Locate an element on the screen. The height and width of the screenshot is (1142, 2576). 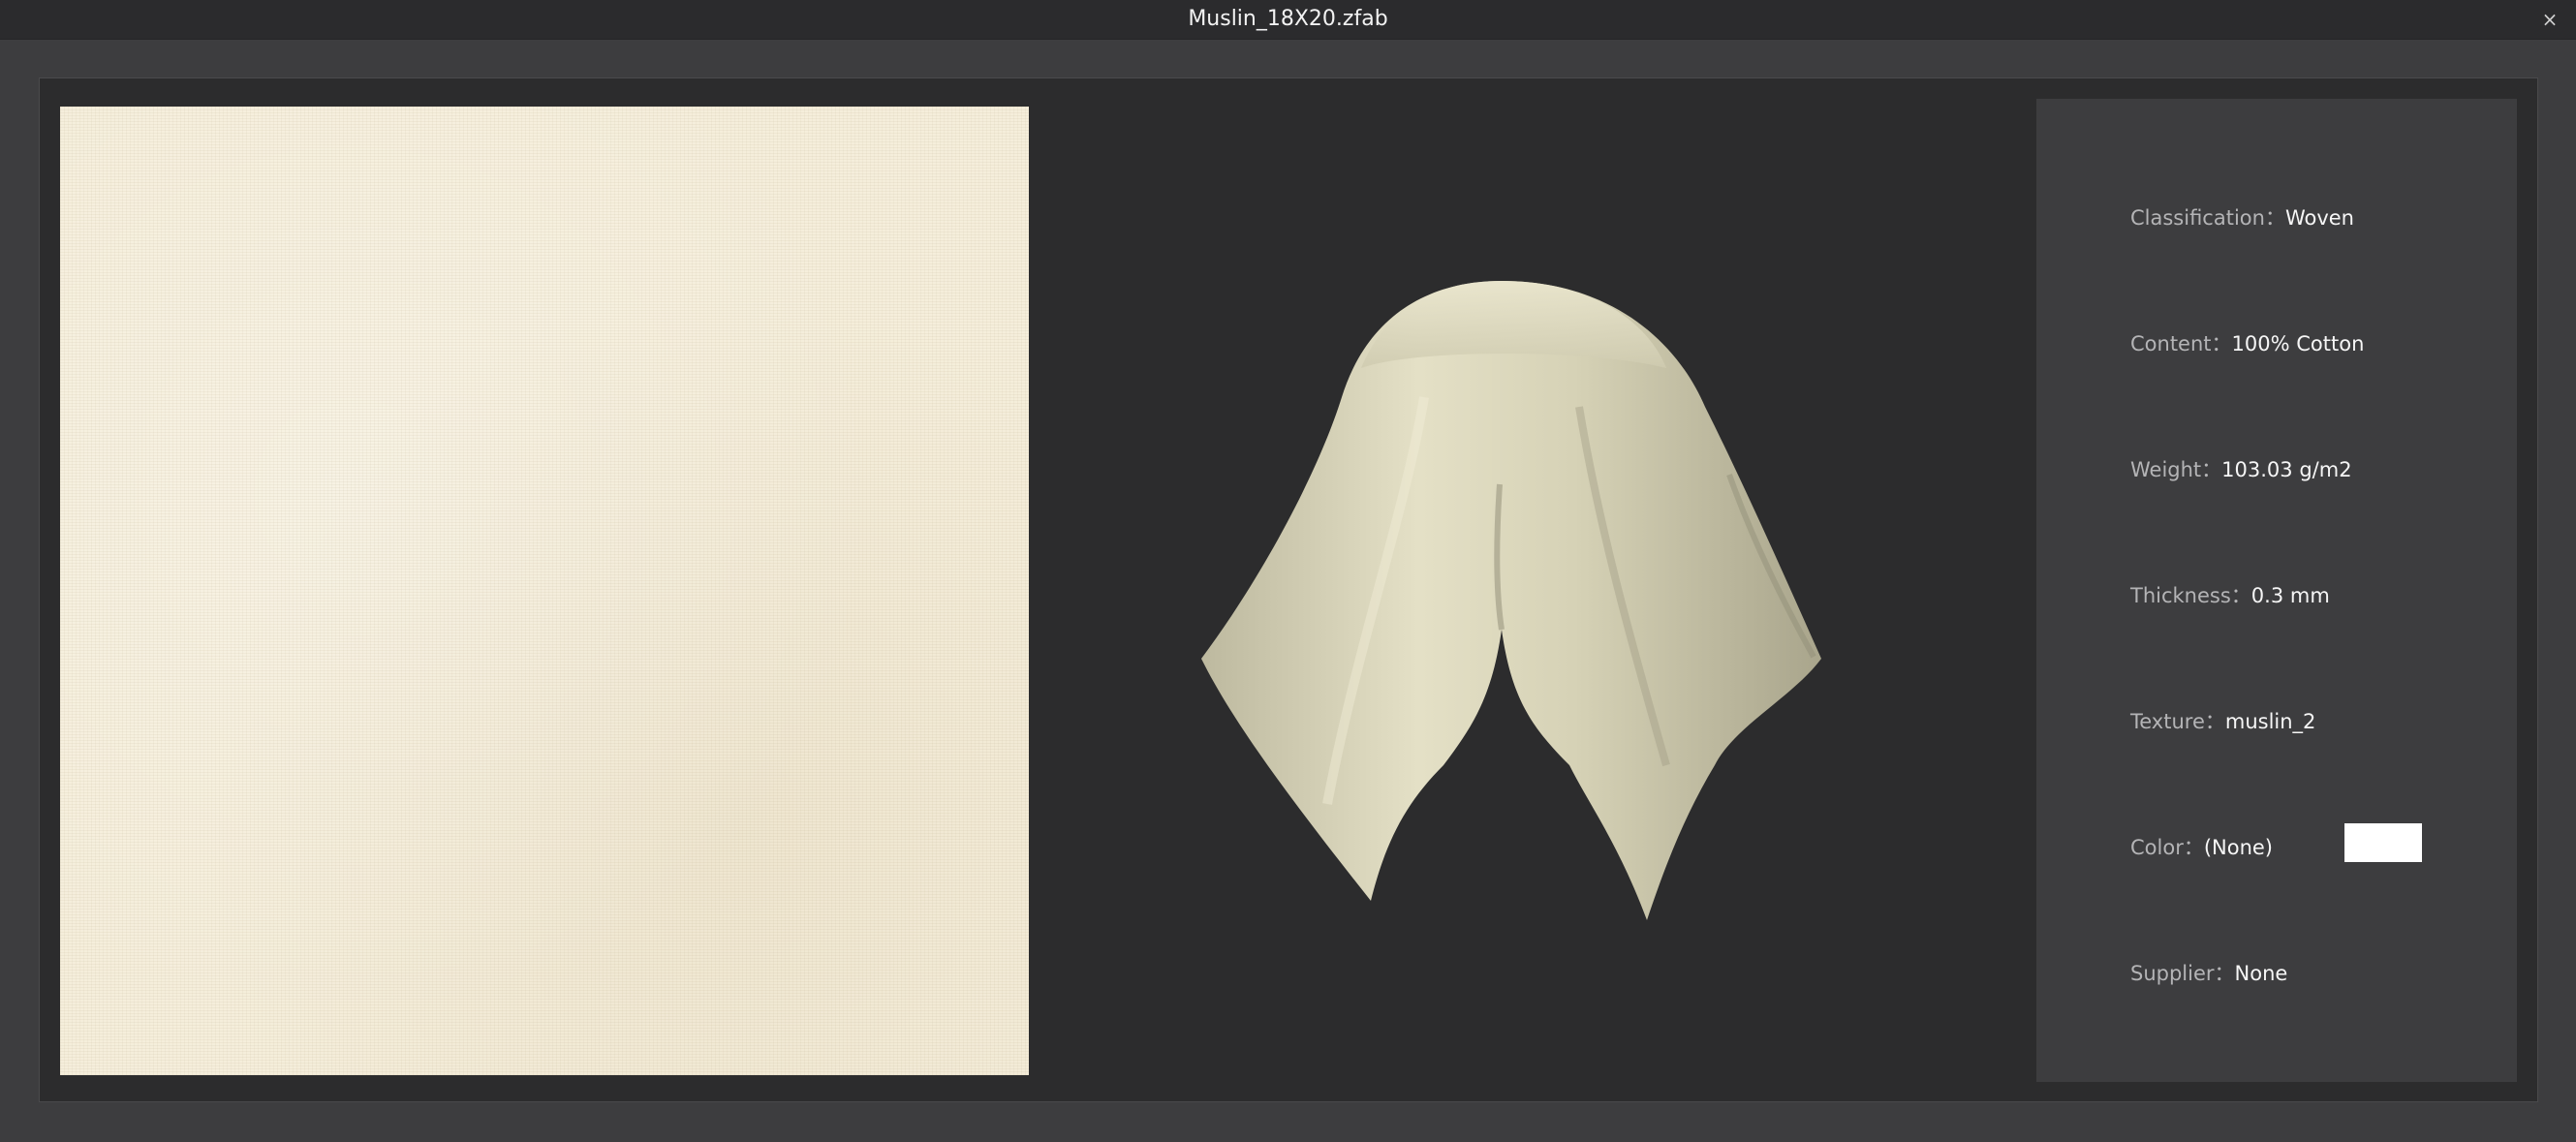
weight-row: Weight：103.03 g/m2 is located at coordinates (2241, 468).